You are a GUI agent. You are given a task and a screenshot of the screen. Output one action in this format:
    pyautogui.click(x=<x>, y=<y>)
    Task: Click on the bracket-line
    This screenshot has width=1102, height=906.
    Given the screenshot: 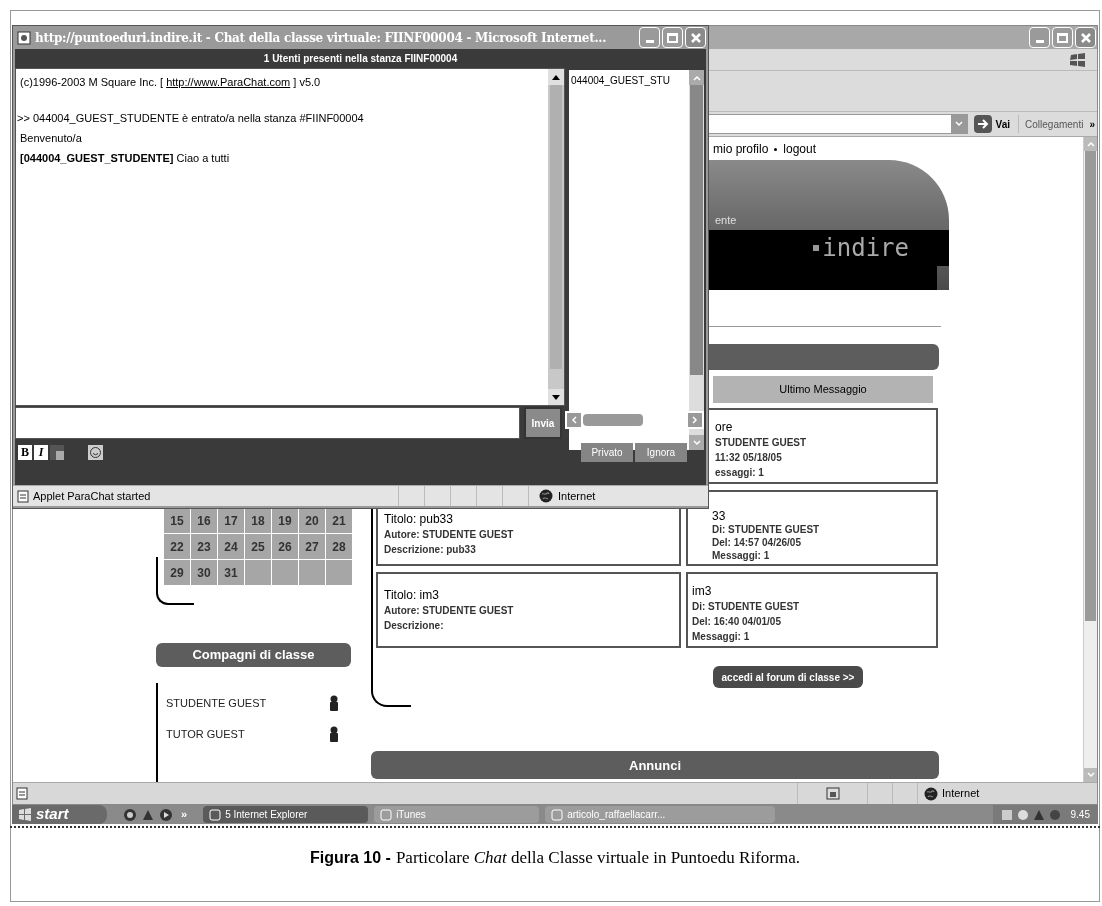 What is the action you would take?
    pyautogui.click(x=175, y=581)
    